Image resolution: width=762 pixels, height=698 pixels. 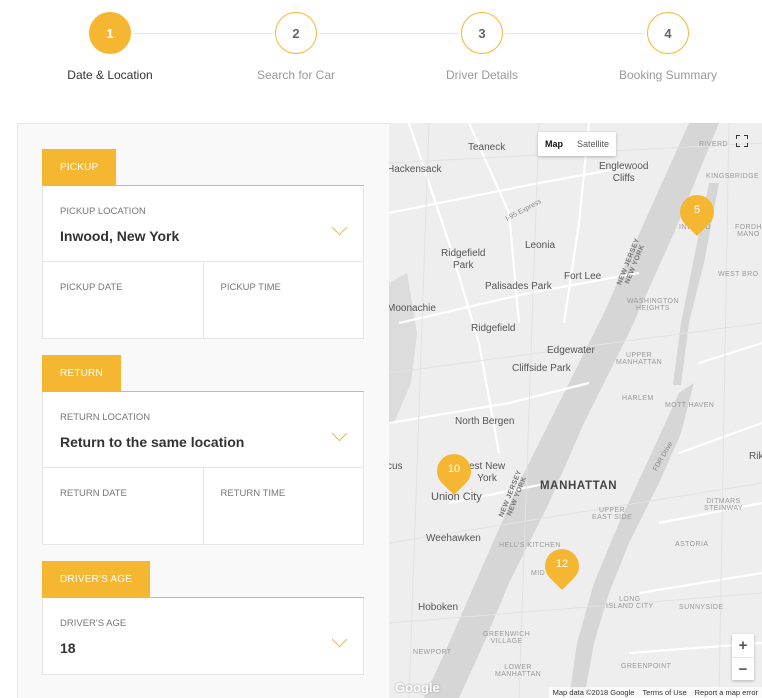 What do you see at coordinates (530, 545) in the screenshot?
I see `map-place-label: HELL'S KITCHEN` at bounding box center [530, 545].